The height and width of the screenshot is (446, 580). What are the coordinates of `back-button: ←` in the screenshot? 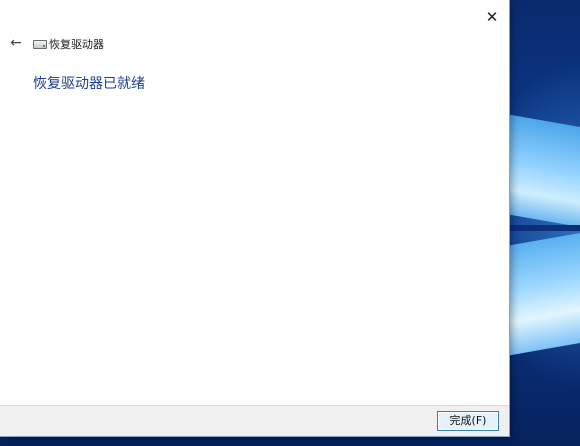 It's located at (16, 43).